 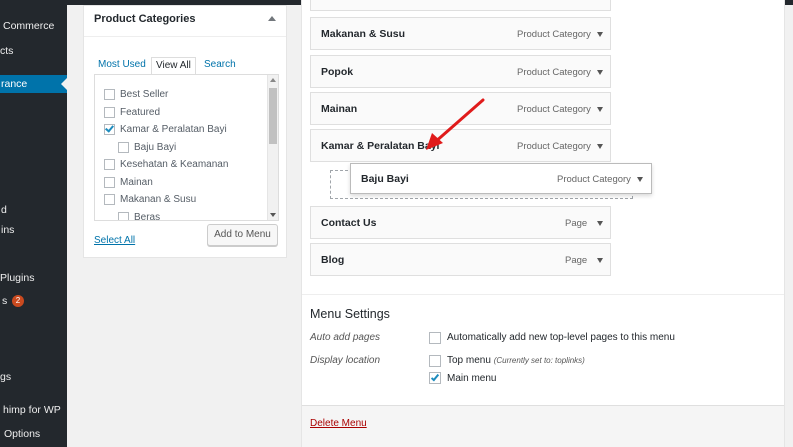 I want to click on sidebar-item-updates: s2, so click(x=33, y=301).